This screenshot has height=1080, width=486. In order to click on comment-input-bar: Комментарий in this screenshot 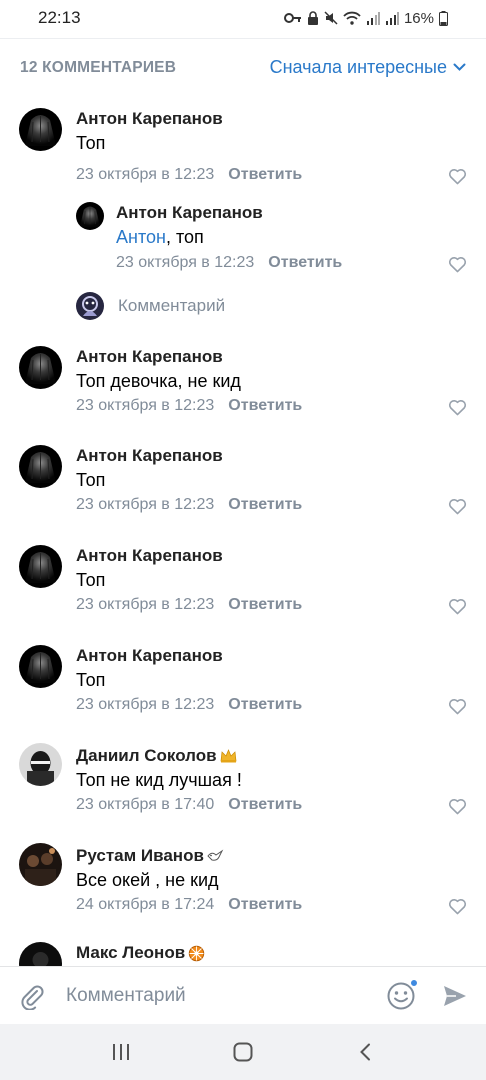, I will do `click(243, 995)`.